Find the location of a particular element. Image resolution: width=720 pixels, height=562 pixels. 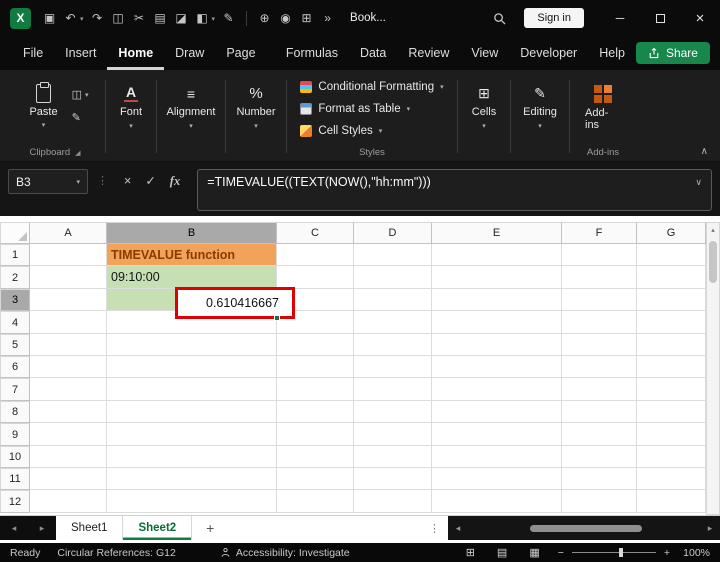

cell-A1 is located at coordinates (68, 255).